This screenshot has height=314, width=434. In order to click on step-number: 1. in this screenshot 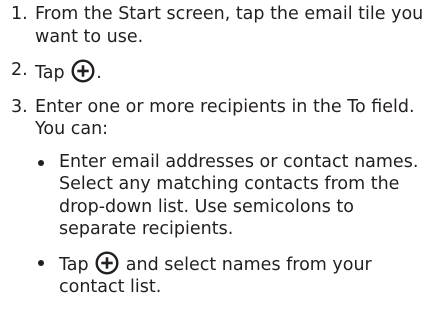, I will do `click(19, 14)`.